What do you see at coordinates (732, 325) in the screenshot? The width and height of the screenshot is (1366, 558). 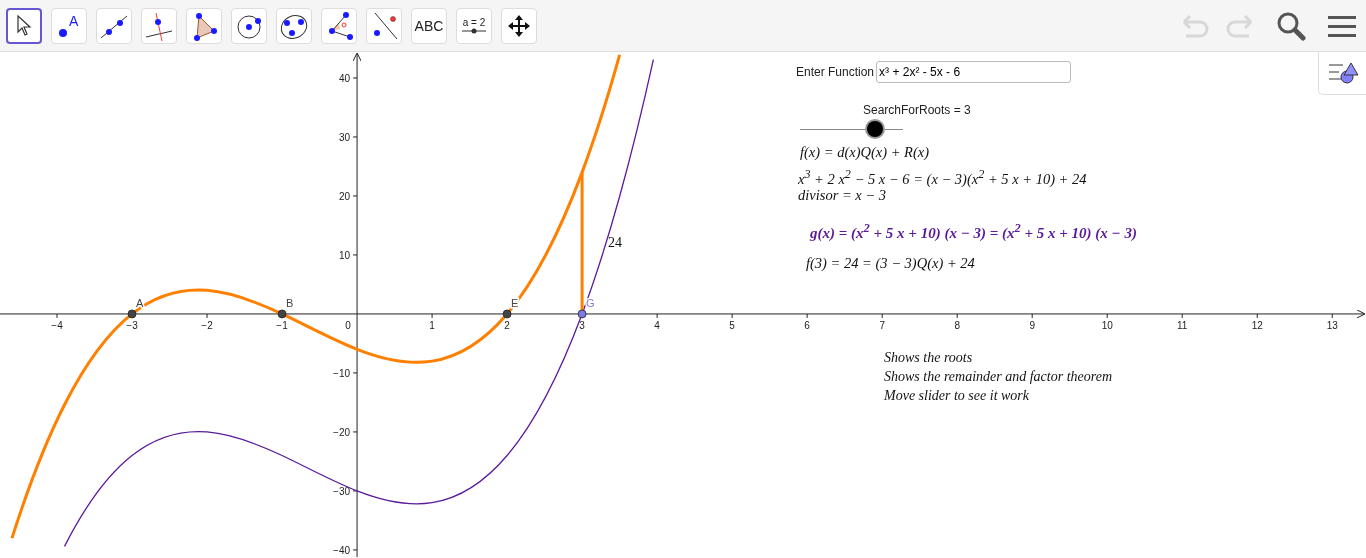 I see `tick-label: 5` at bounding box center [732, 325].